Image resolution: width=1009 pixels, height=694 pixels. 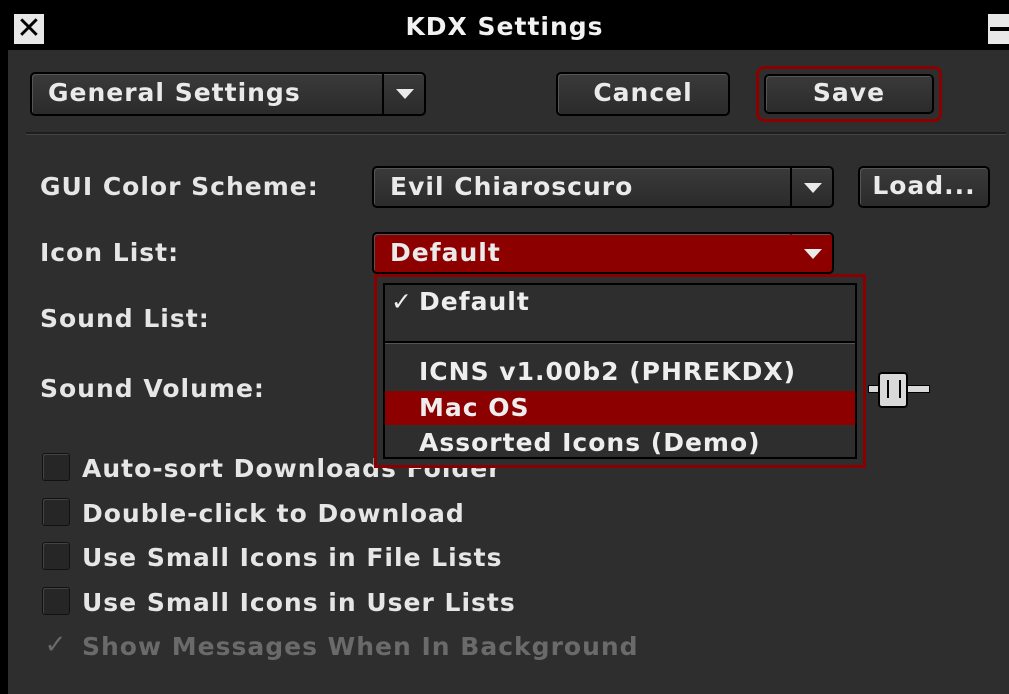 I want to click on sound-list-label: Sound List:, so click(x=125, y=318).